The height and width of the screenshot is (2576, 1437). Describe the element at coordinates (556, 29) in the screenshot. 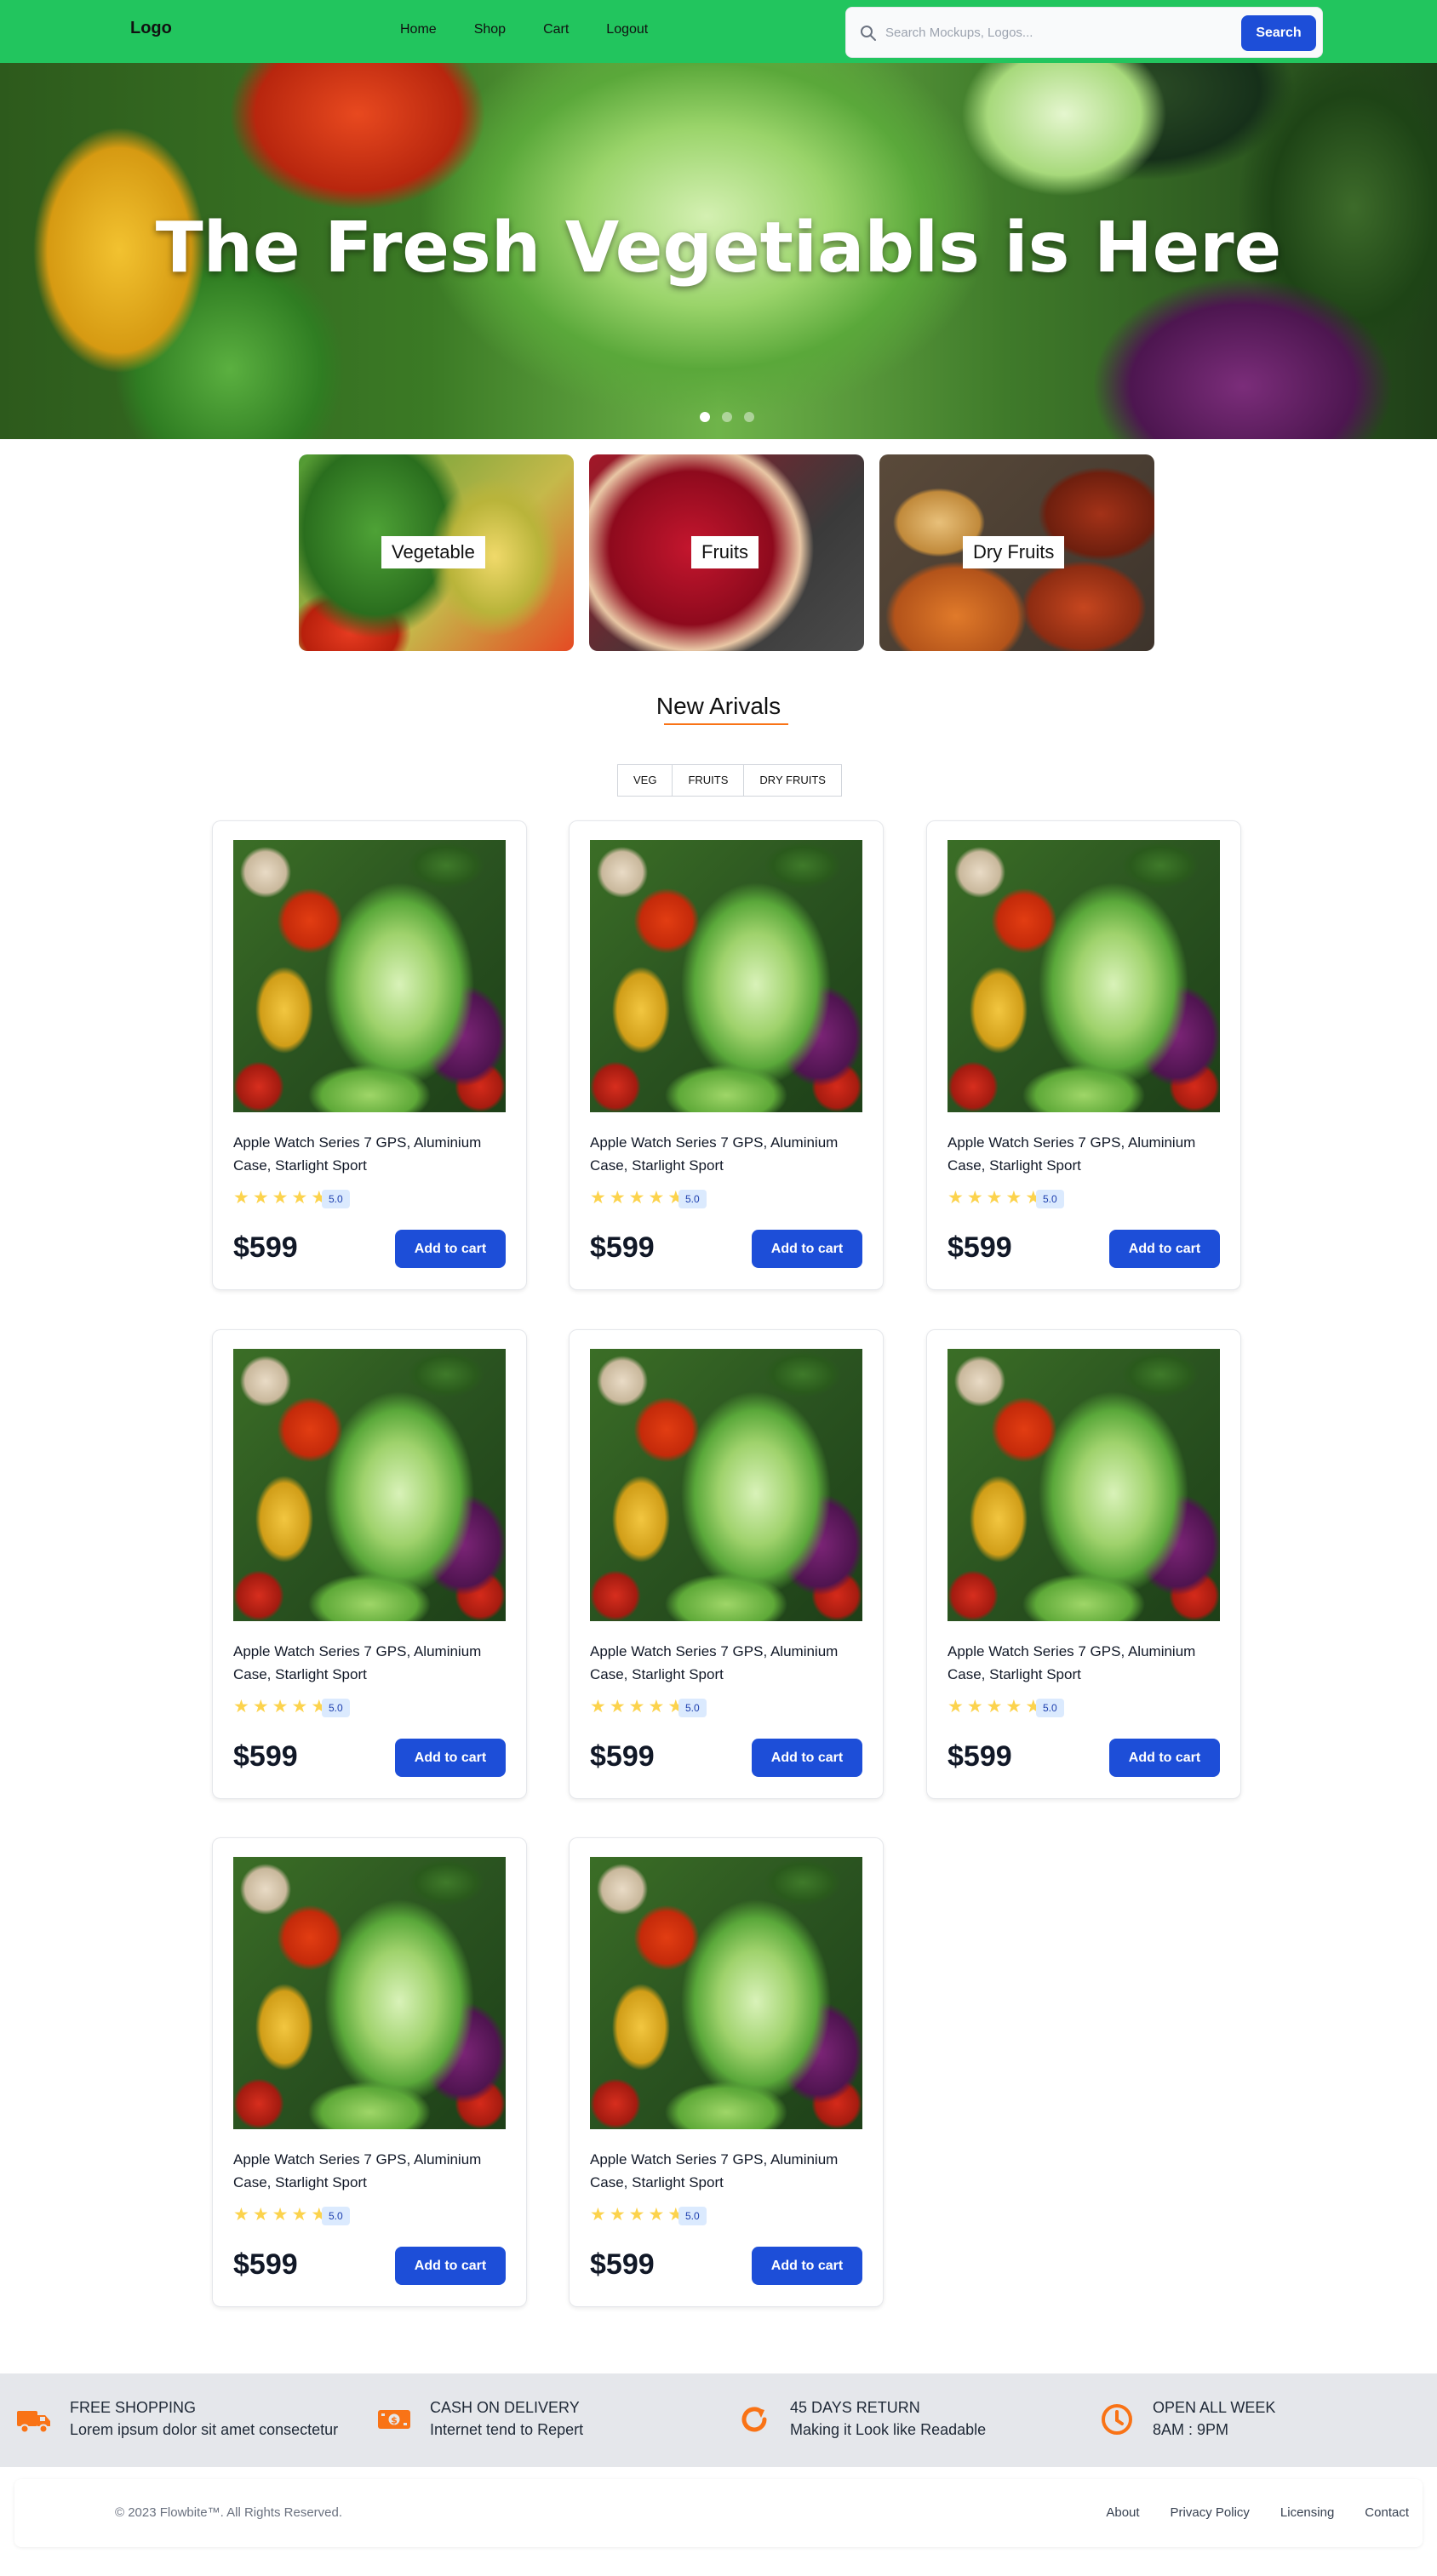

I see `nav-link-cart: Cart` at that location.